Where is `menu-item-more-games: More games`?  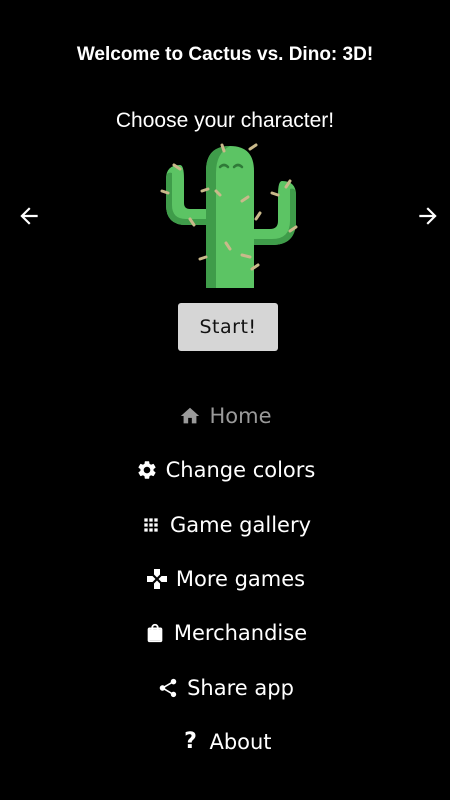 menu-item-more-games: More games is located at coordinates (225, 579).